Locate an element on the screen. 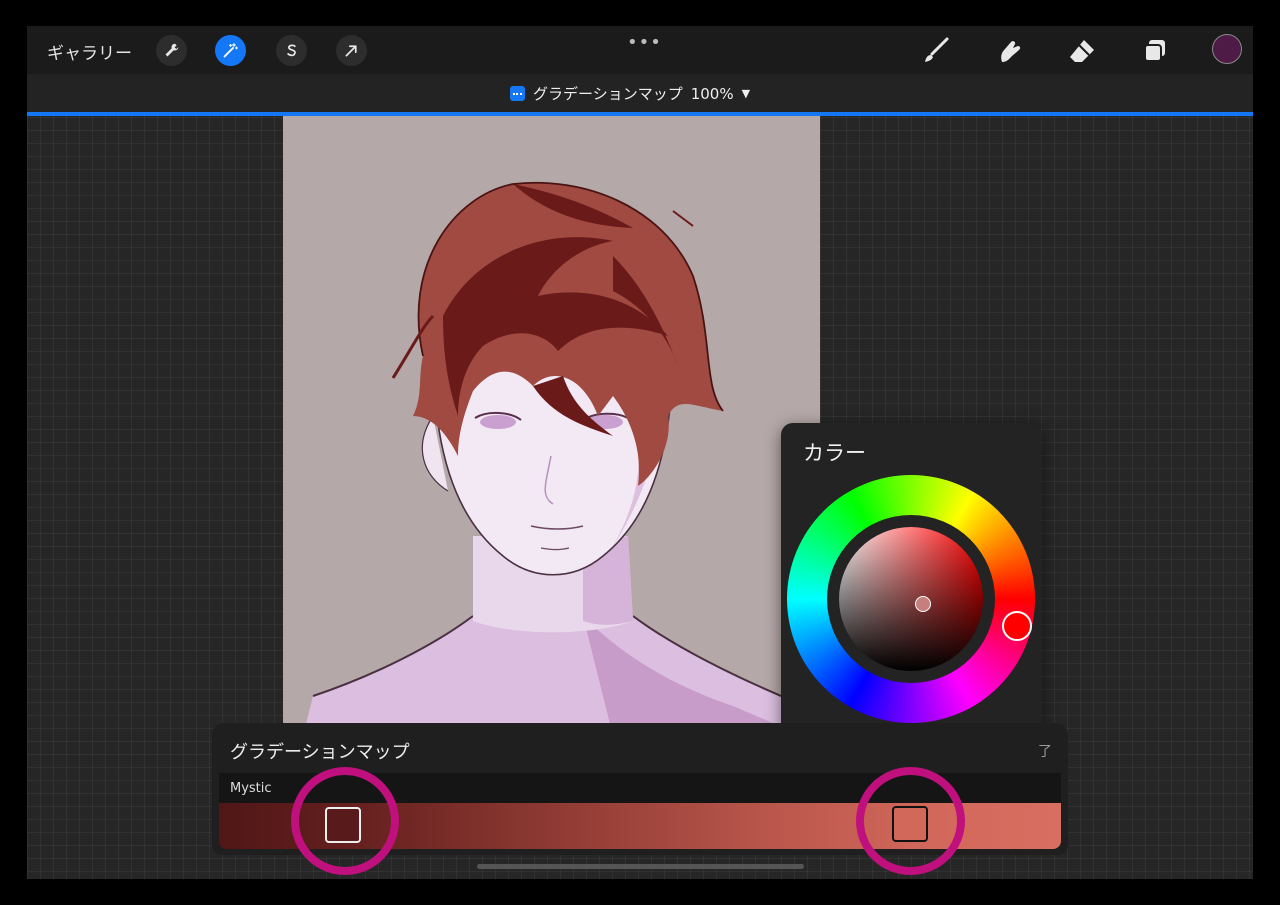 The width and height of the screenshot is (1280, 905). dropdown-triangle-icon: ▼ is located at coordinates (746, 93).